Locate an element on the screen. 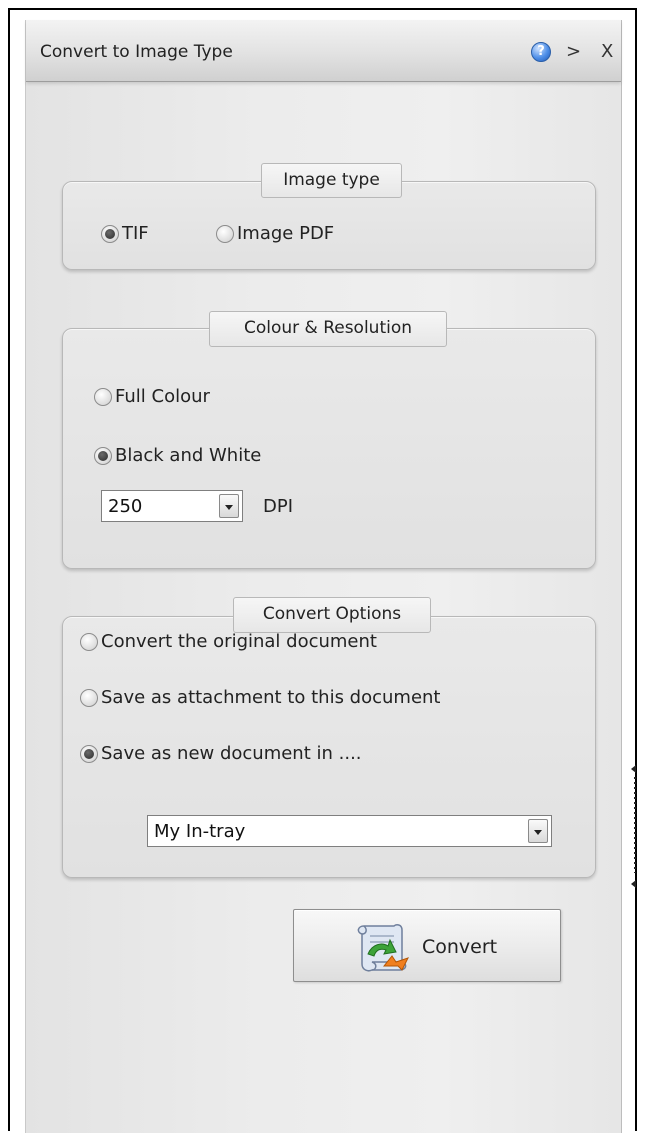 This screenshot has height=1133, width=645. splitter-handle is located at coordinates (635, 827).